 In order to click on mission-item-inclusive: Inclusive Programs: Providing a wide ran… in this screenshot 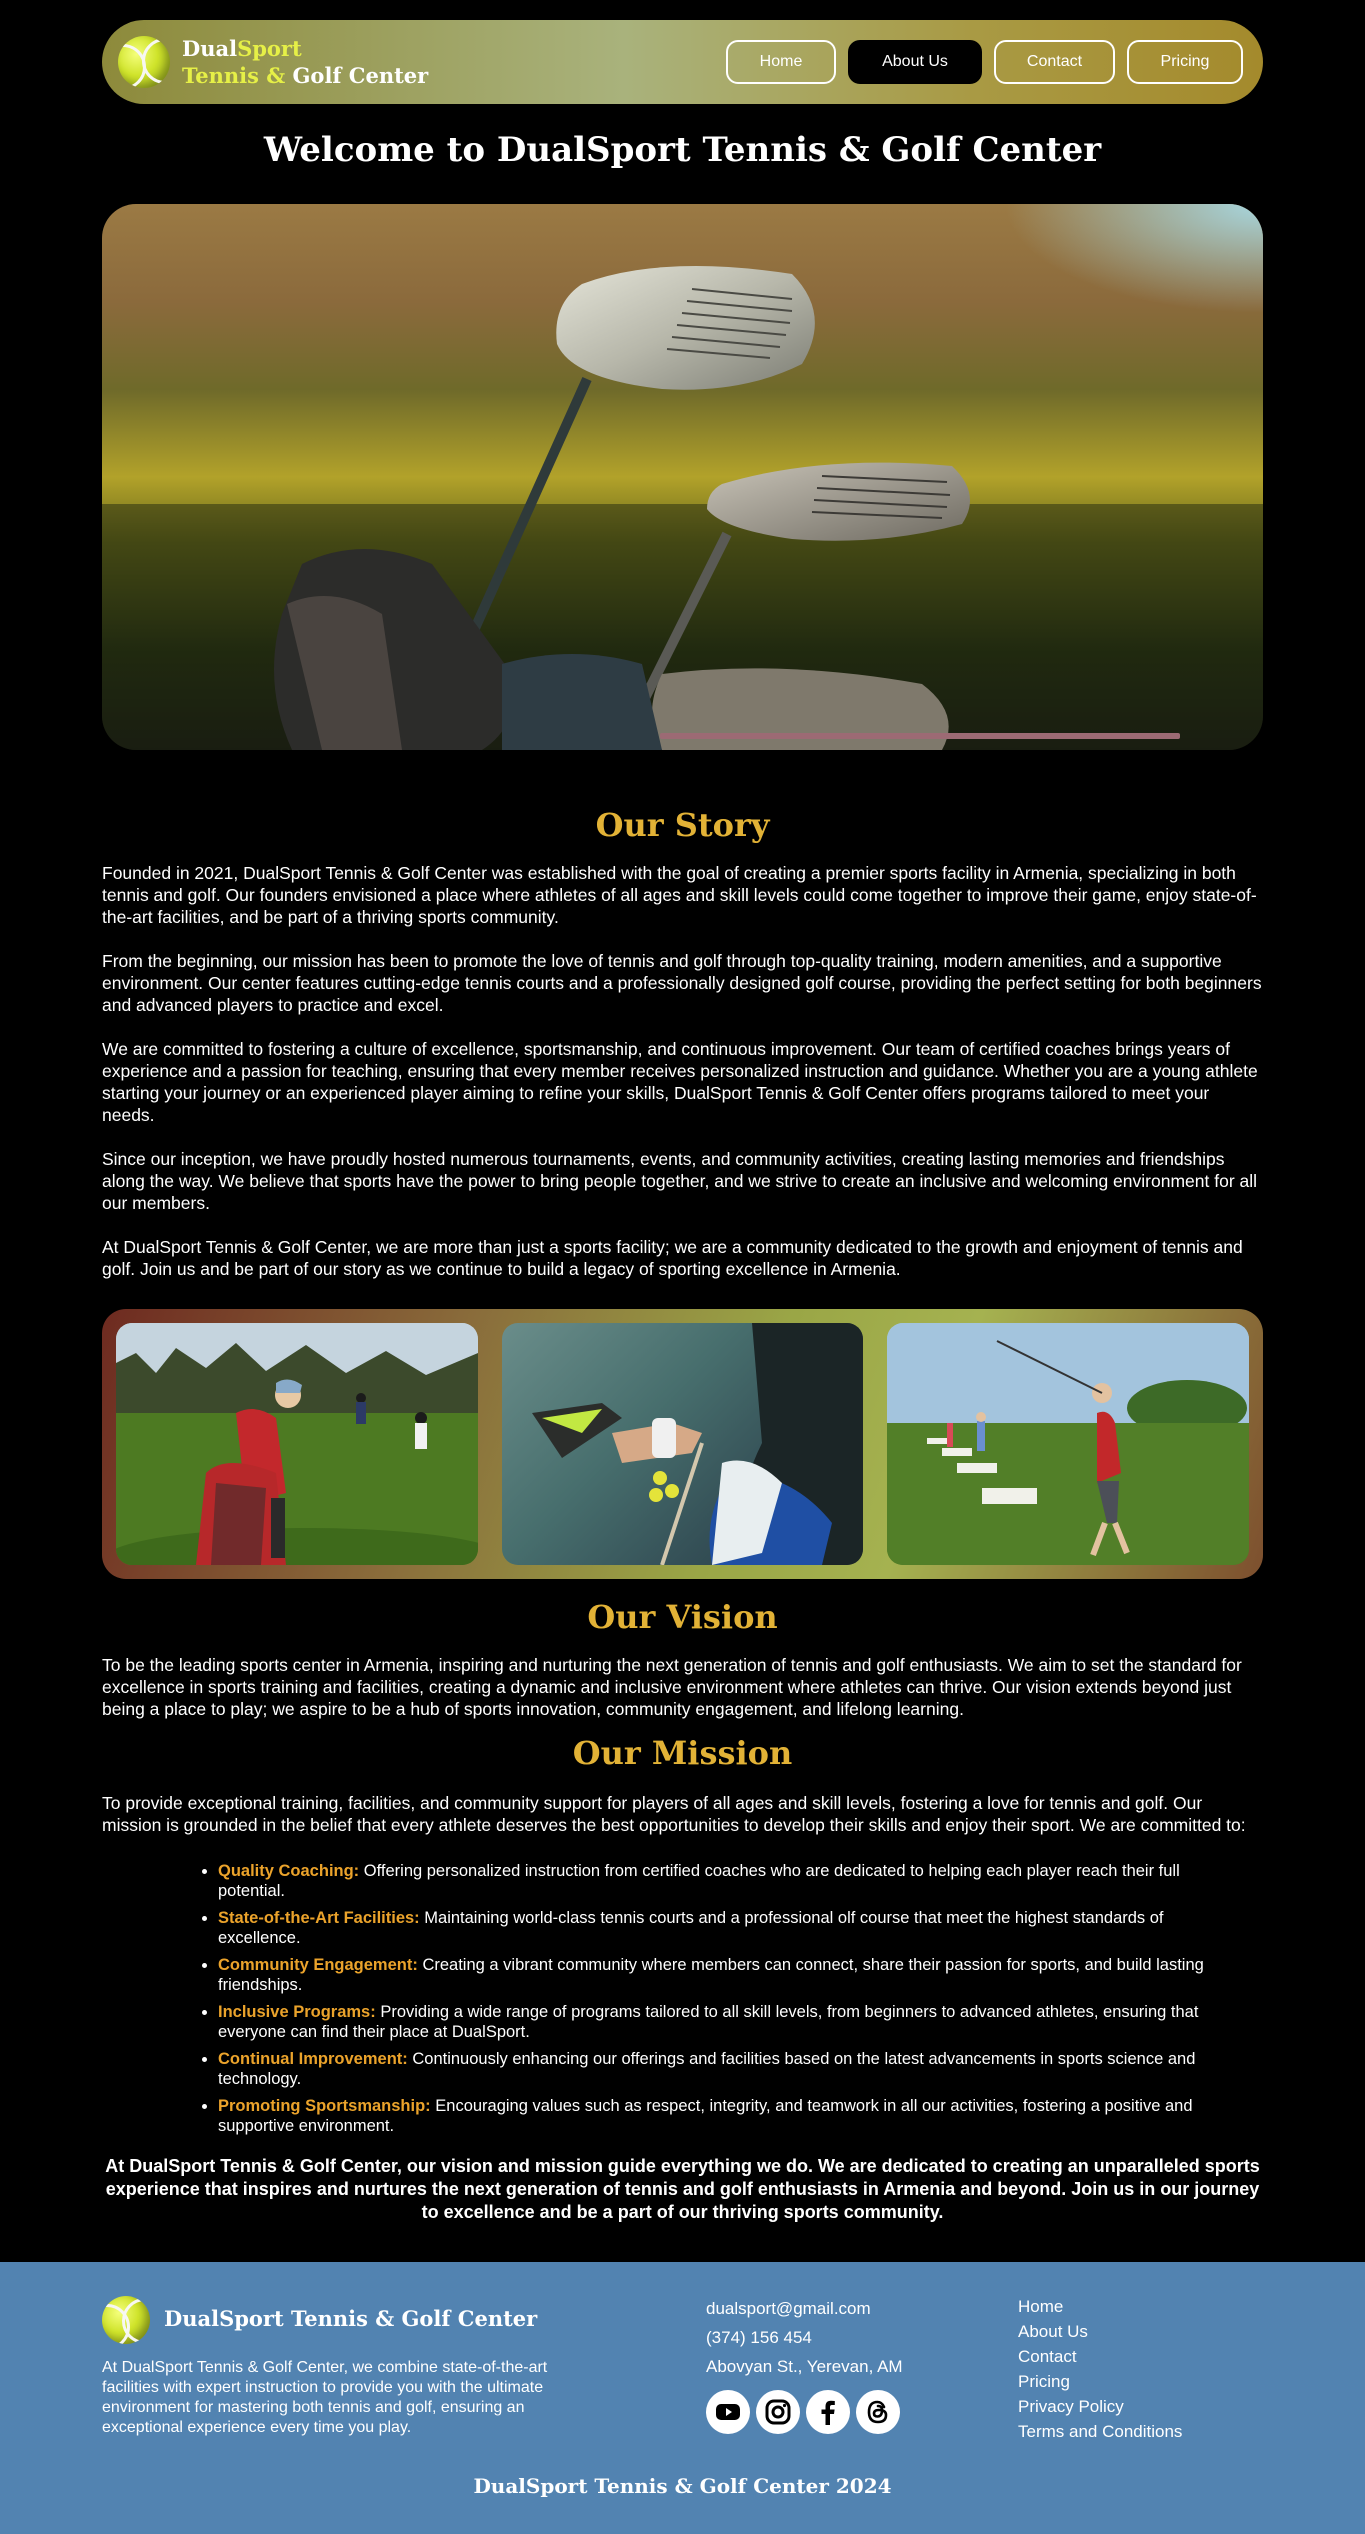, I will do `click(728, 2022)`.